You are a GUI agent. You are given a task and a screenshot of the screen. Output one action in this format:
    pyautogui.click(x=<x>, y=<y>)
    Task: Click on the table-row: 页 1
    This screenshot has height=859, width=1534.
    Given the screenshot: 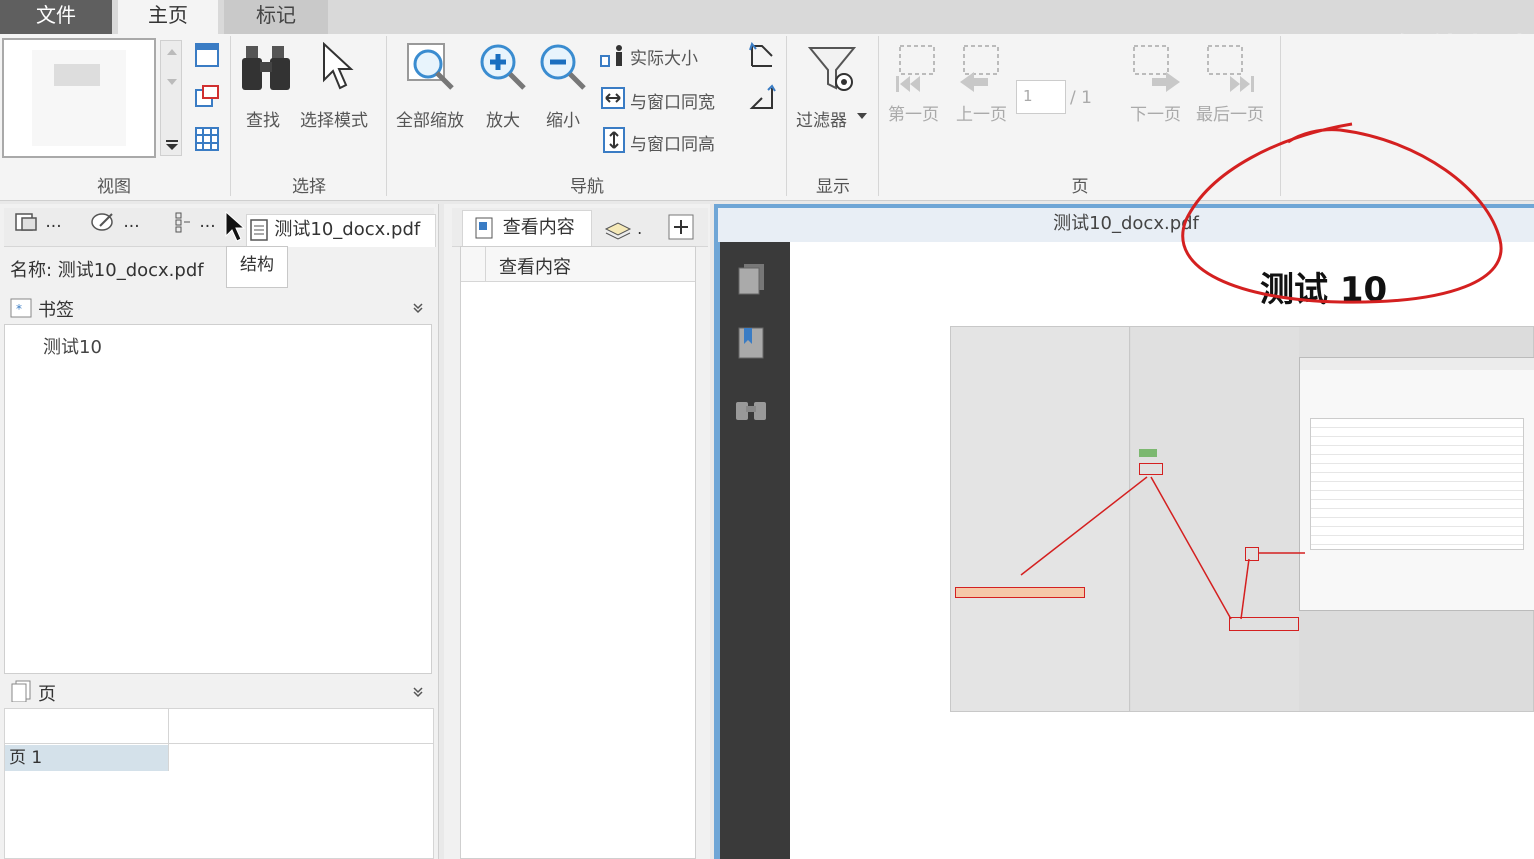 What is the action you would take?
    pyautogui.click(x=86, y=758)
    